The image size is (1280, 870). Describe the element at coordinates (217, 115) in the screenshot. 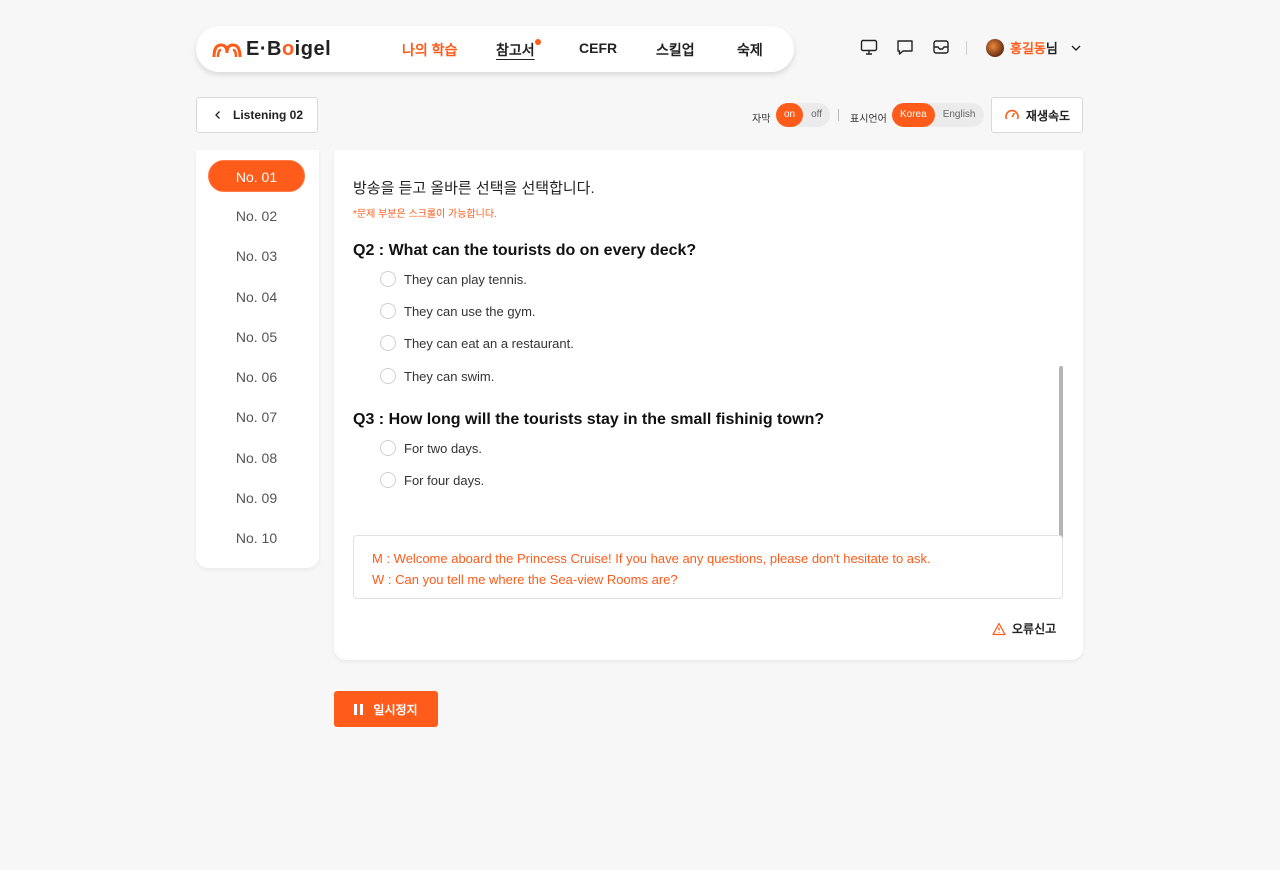

I see `chevron-left-icon` at that location.